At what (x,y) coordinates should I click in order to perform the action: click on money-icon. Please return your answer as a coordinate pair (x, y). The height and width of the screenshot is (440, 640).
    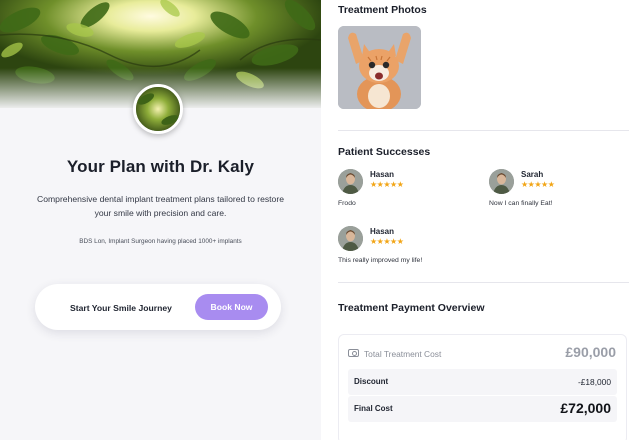
    Looking at the image, I should click on (353, 353).